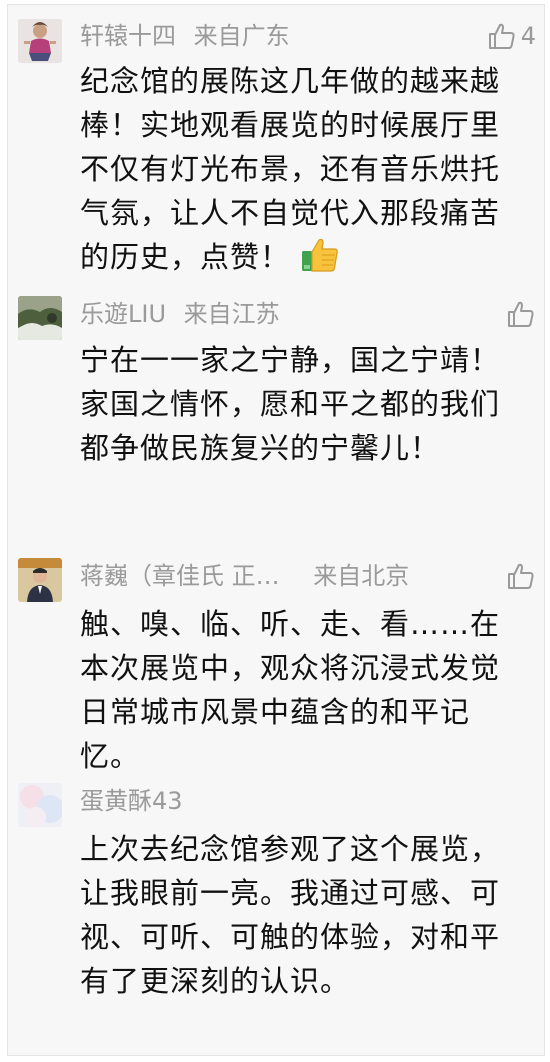 The width and height of the screenshot is (550, 1062). I want to click on avatar-person-portrait-icon, so click(40, 580).